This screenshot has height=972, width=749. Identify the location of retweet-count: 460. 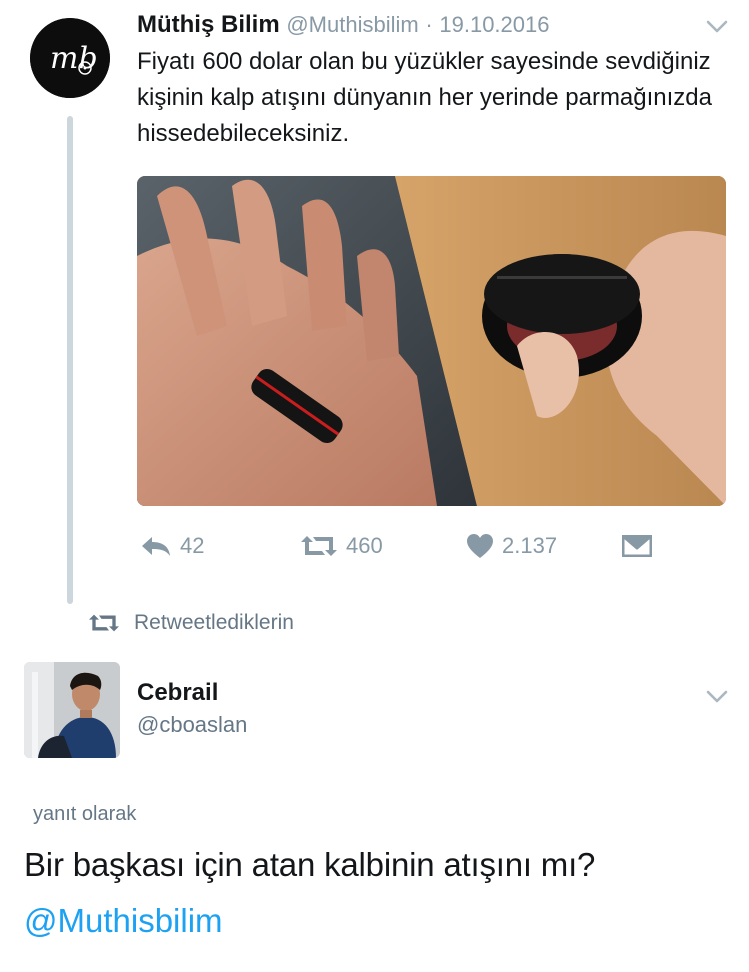
(364, 545).